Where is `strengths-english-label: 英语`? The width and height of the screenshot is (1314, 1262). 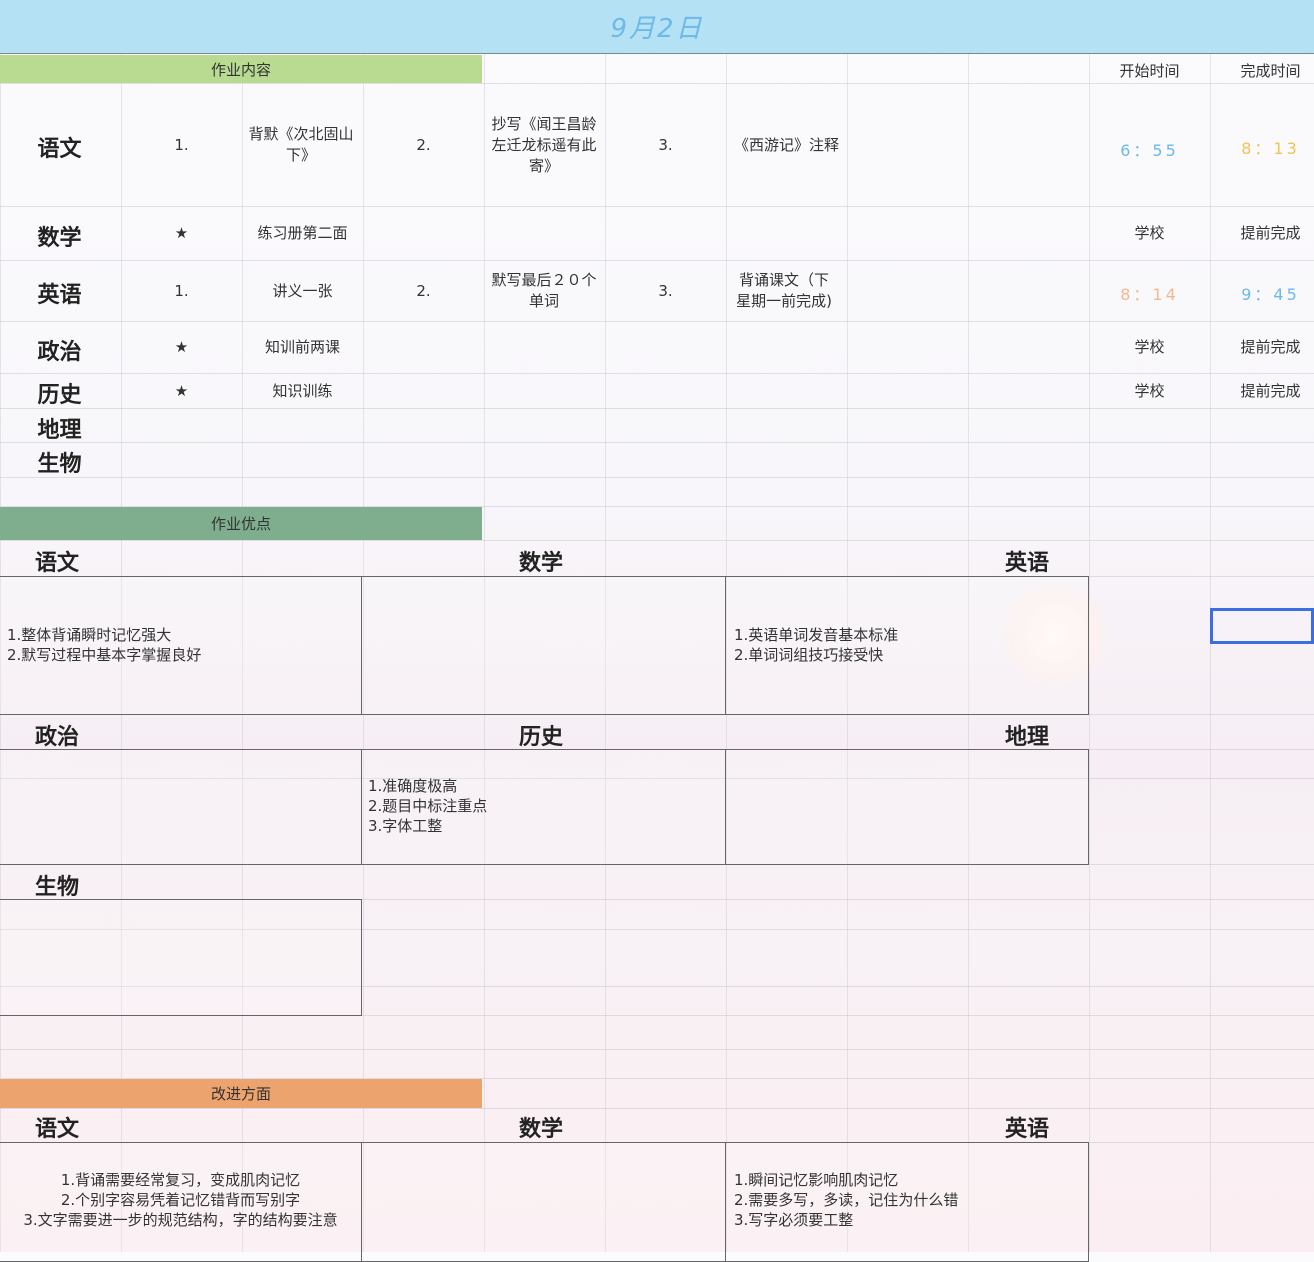 strengths-english-label: 英语 is located at coordinates (1027, 561).